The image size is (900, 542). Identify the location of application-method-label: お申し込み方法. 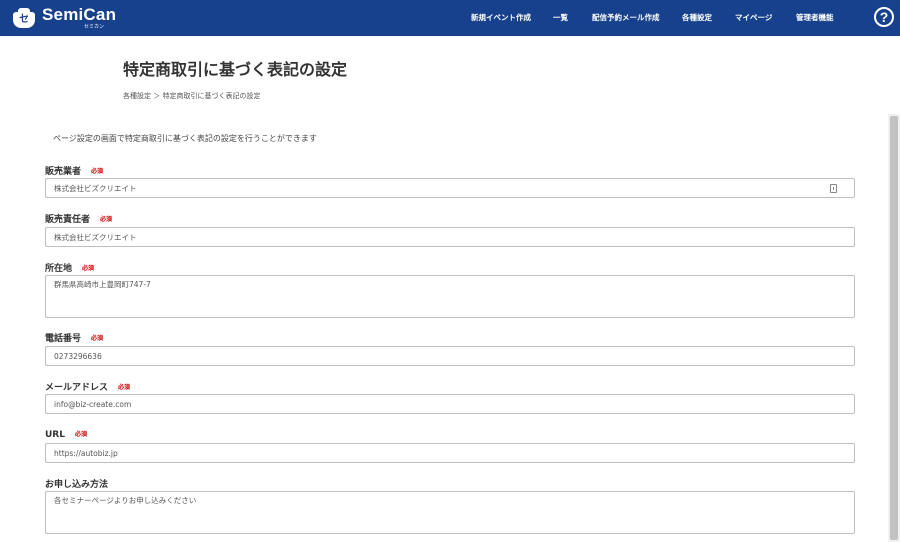
(76, 483).